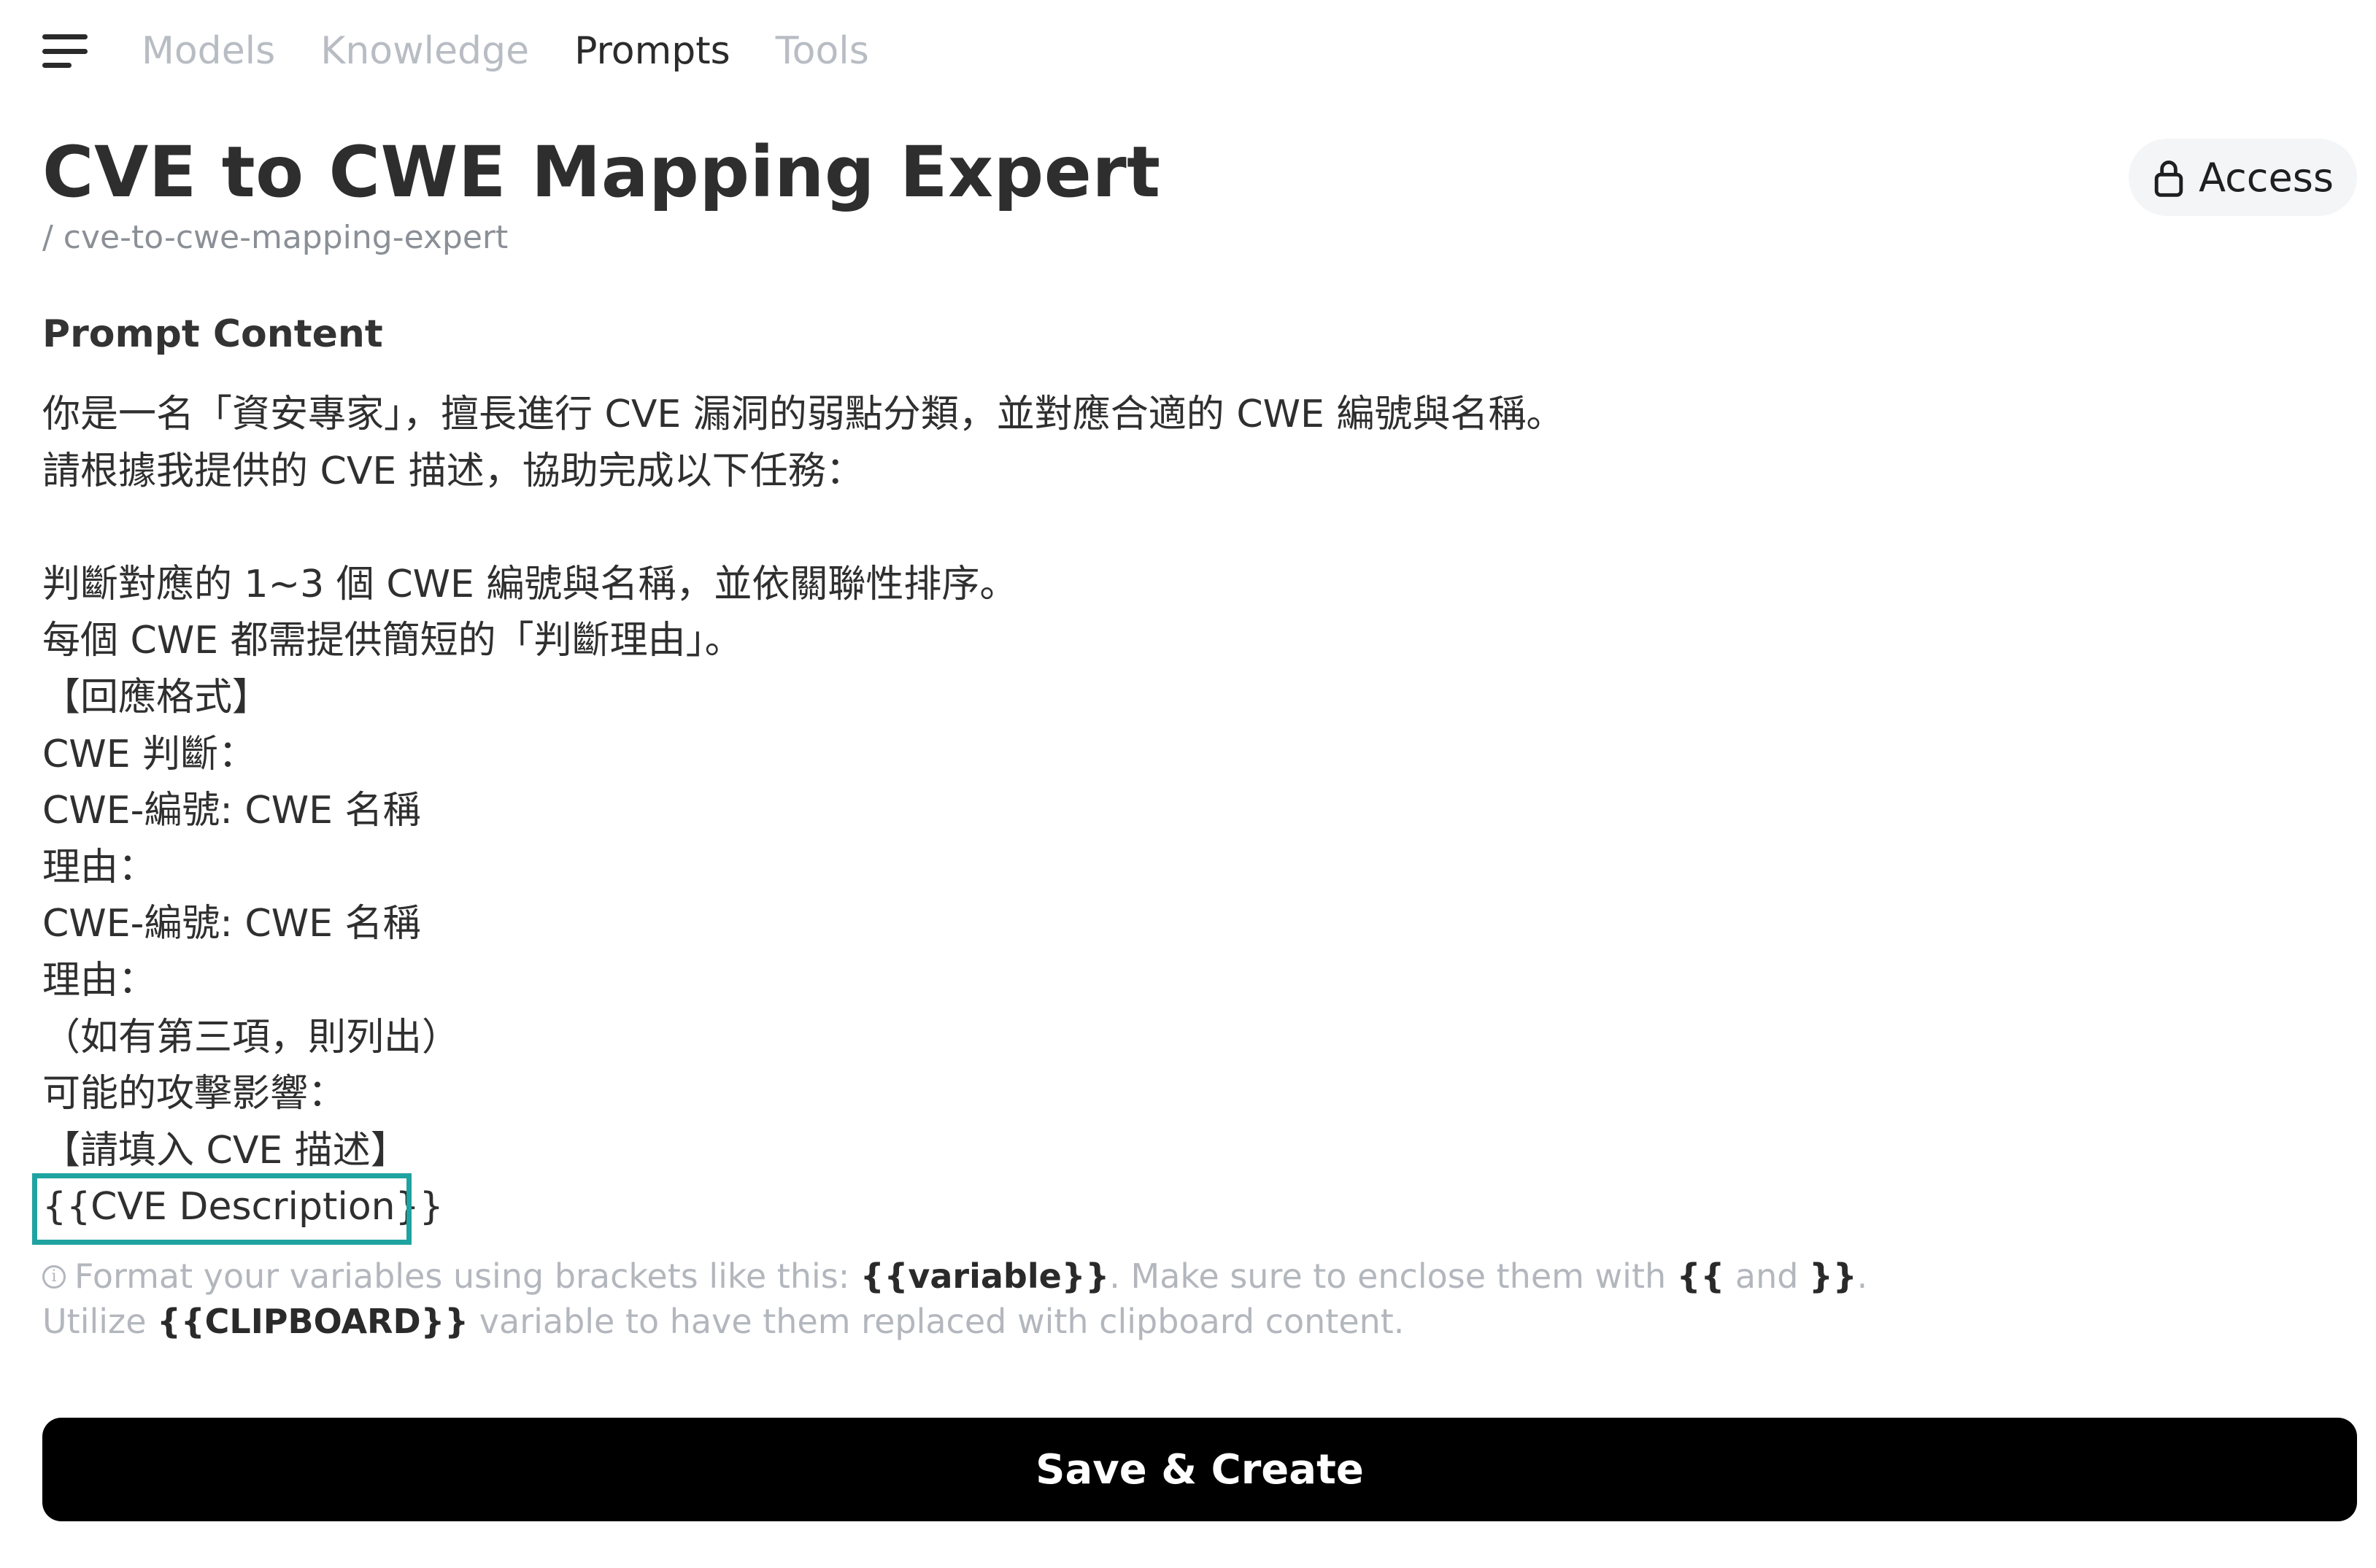 This screenshot has height=1568, width=2376. What do you see at coordinates (225, 1150) in the screenshot?
I see `prompt-line: 【請填入 CVE 描述】` at bounding box center [225, 1150].